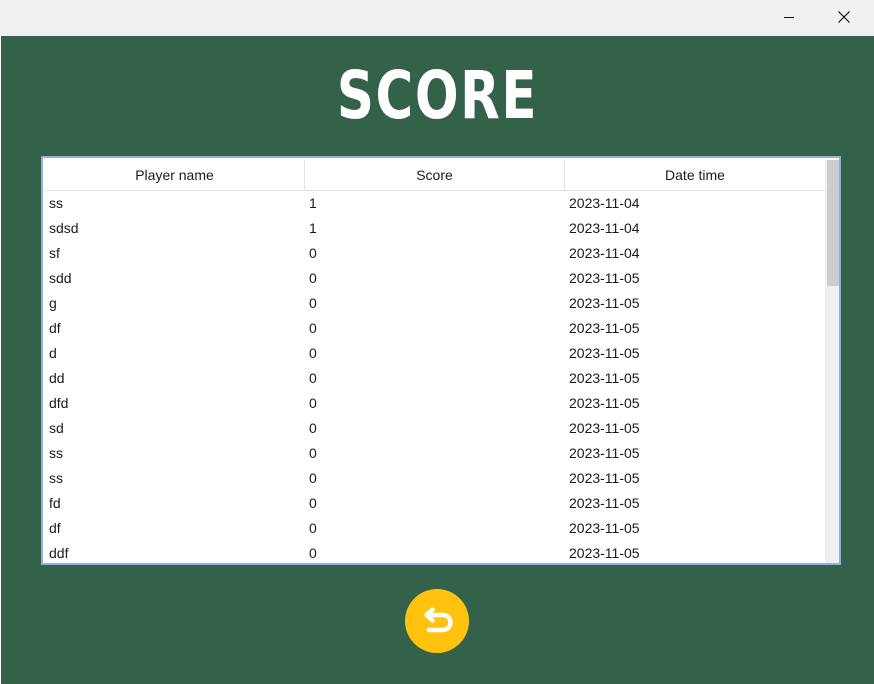 The height and width of the screenshot is (684, 874). Describe the element at coordinates (833, 223) in the screenshot. I see `scrollbar-thumb` at that location.